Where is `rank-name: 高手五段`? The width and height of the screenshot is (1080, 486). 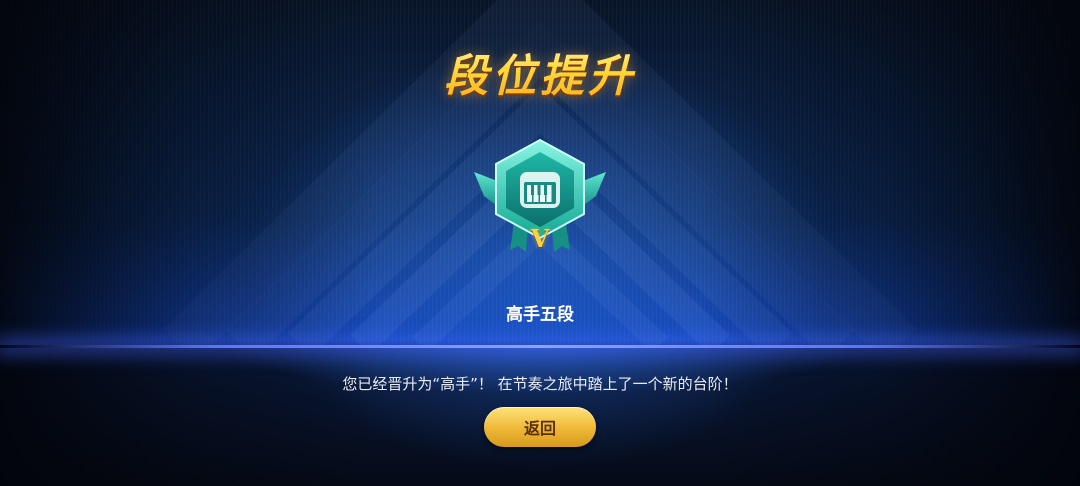 rank-name: 高手五段 is located at coordinates (540, 315).